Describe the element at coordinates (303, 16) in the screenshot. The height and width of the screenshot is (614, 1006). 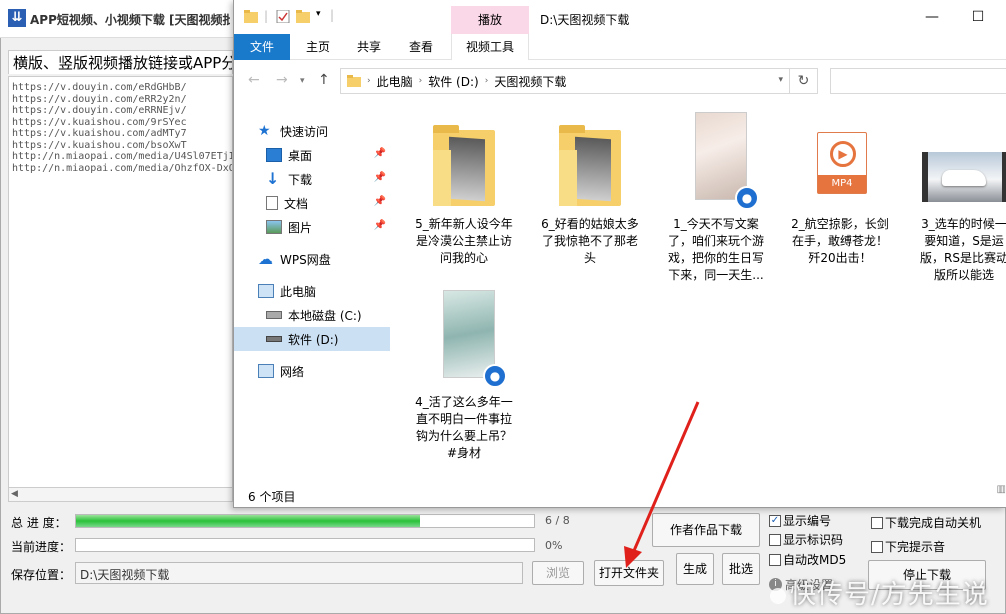
I see `new-folder-icon` at that location.